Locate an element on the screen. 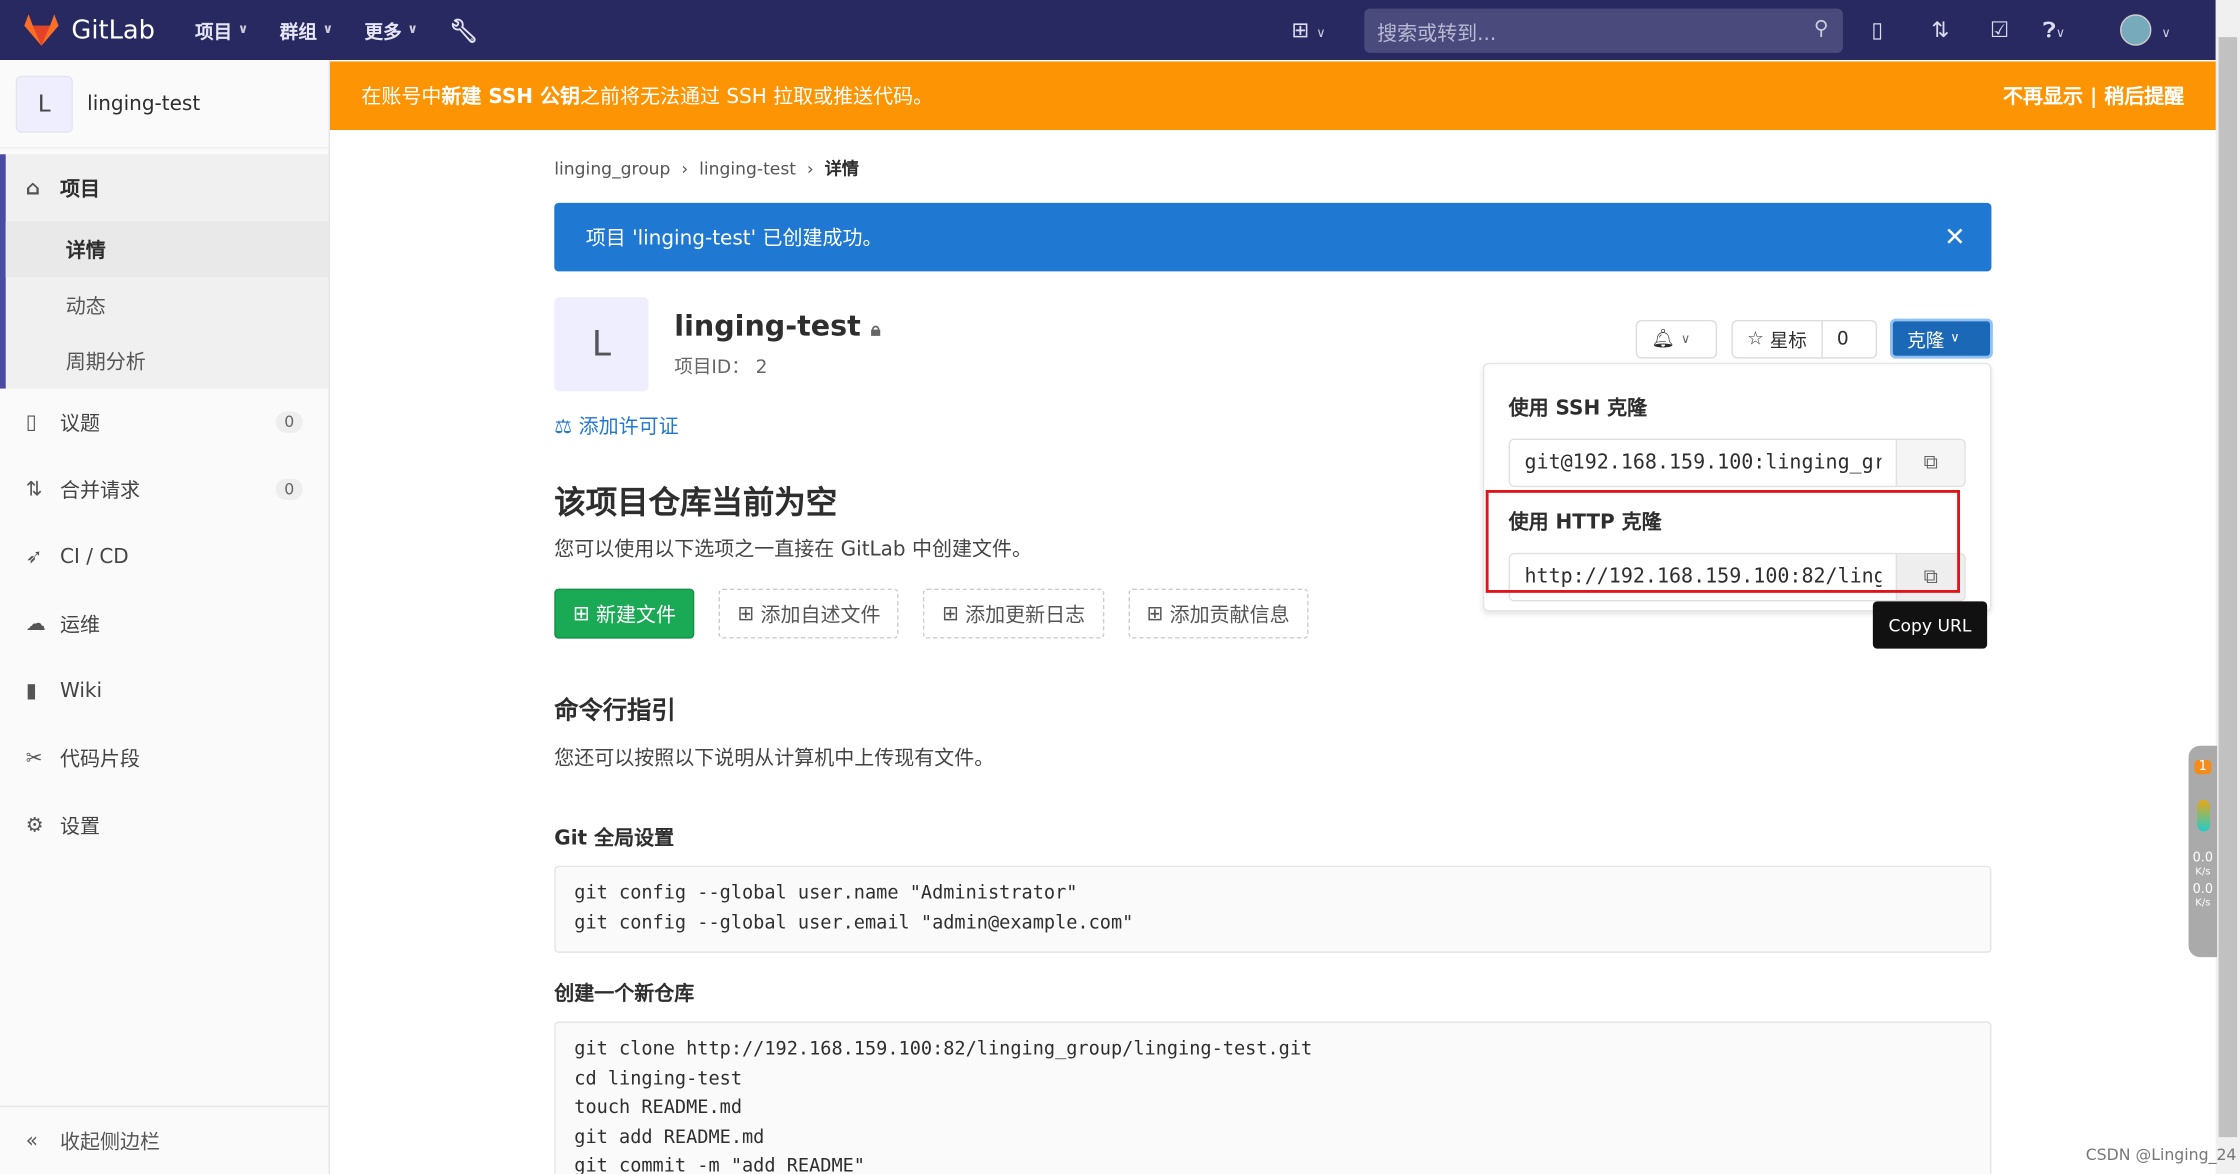 The width and height of the screenshot is (2240, 1174). star-button: ☆ 星标 0 is located at coordinates (1804, 339).